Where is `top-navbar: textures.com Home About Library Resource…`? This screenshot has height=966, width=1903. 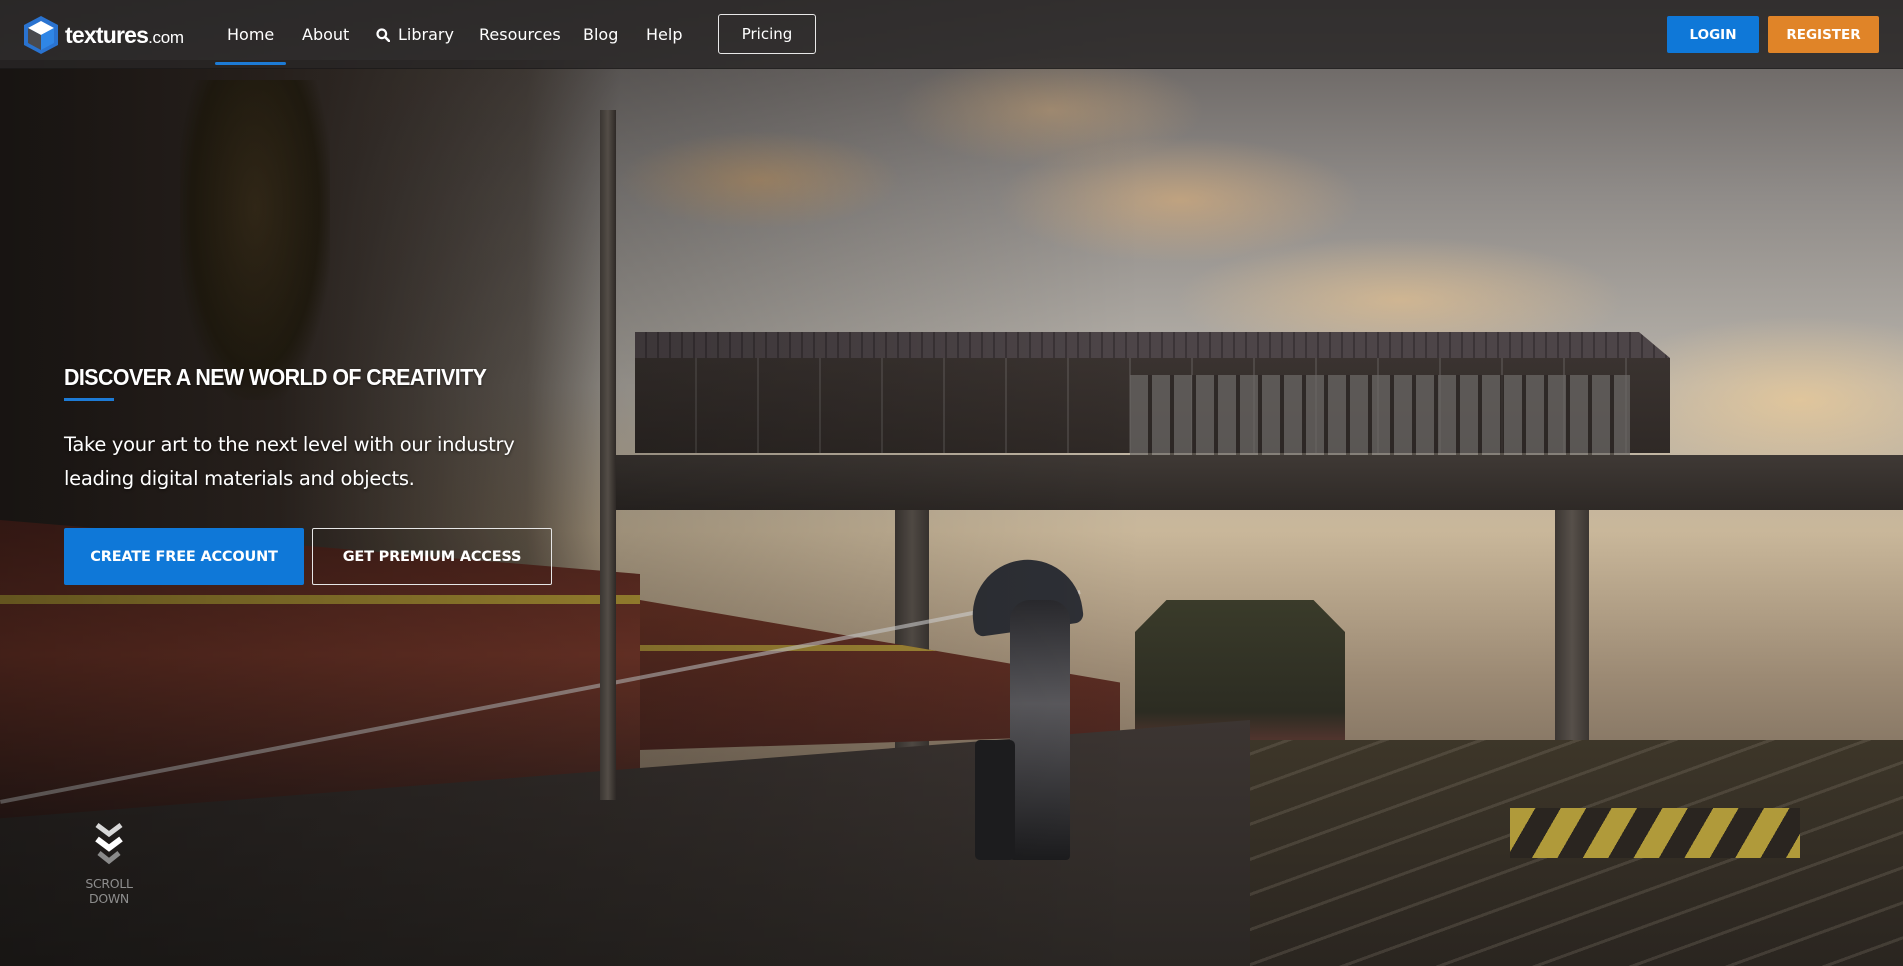
top-navbar: textures.com Home About Library Resource… is located at coordinates (951, 34).